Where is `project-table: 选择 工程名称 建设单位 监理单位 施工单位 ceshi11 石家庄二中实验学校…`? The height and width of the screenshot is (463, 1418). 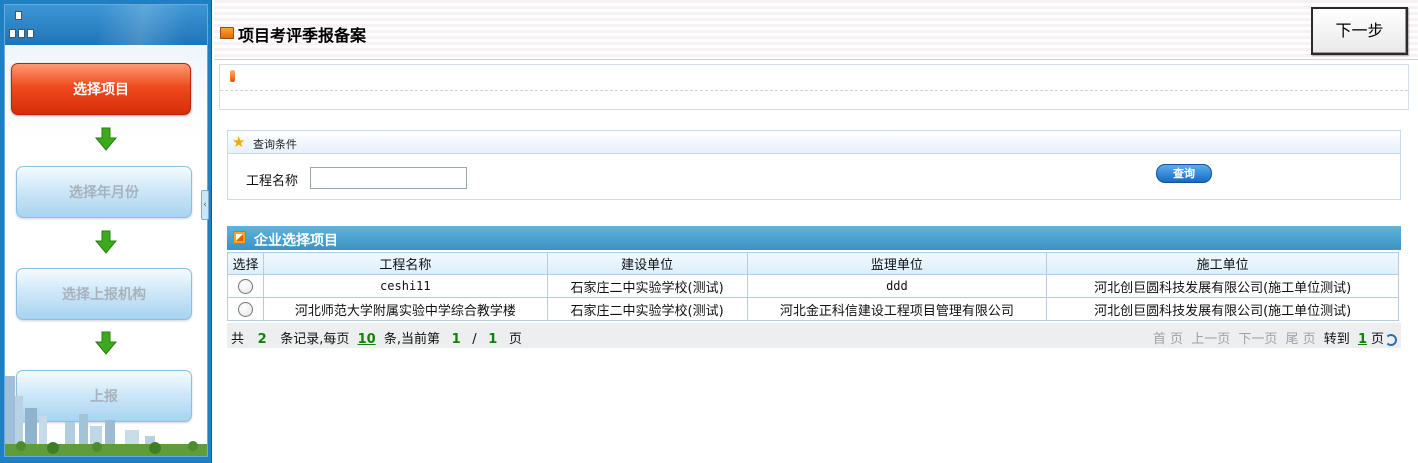
project-table: 选择 工程名称 建设单位 监理单位 施工单位 ceshi11 石家庄二中实验学校… is located at coordinates (813, 286).